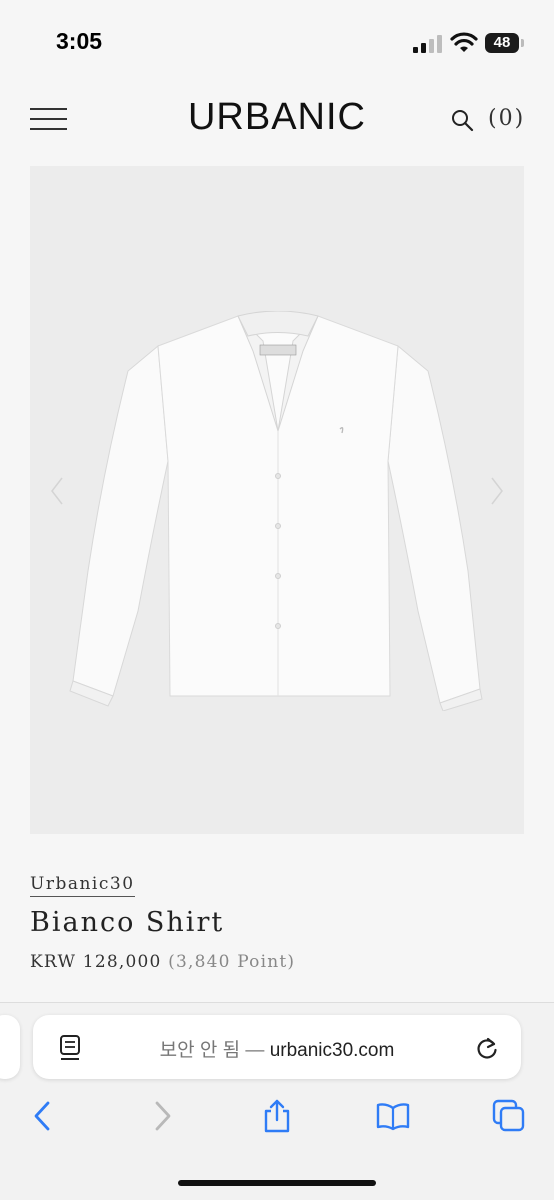 The height and width of the screenshot is (1200, 554). I want to click on share-icon, so click(277, 1116).